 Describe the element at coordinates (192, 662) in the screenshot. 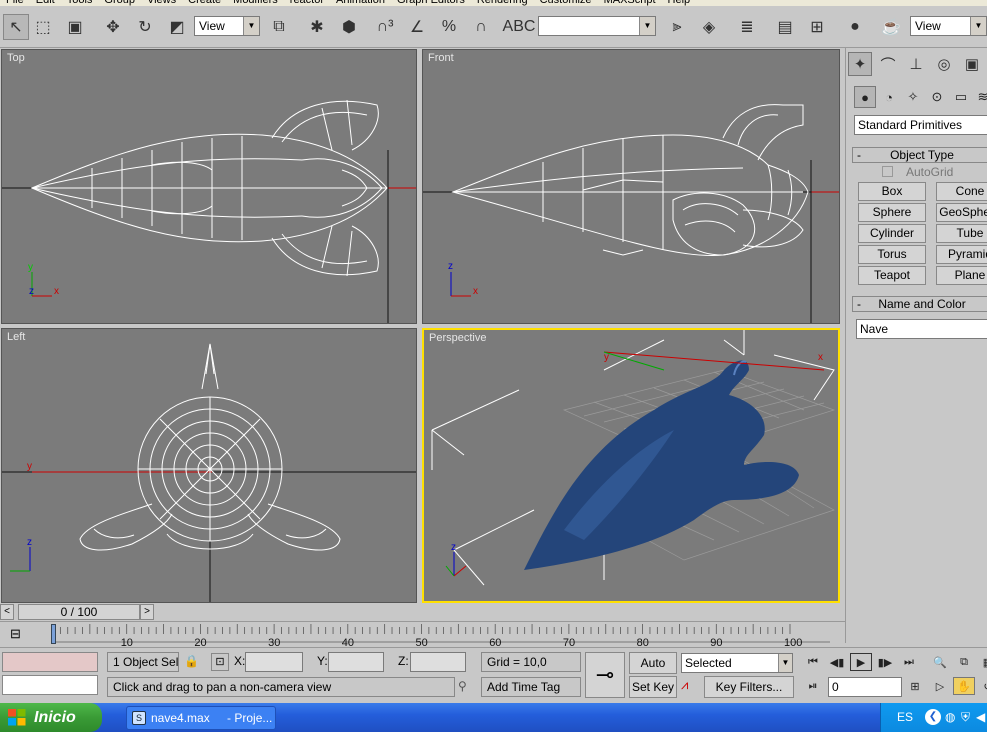

I see `lock-icon: 🔒` at that location.